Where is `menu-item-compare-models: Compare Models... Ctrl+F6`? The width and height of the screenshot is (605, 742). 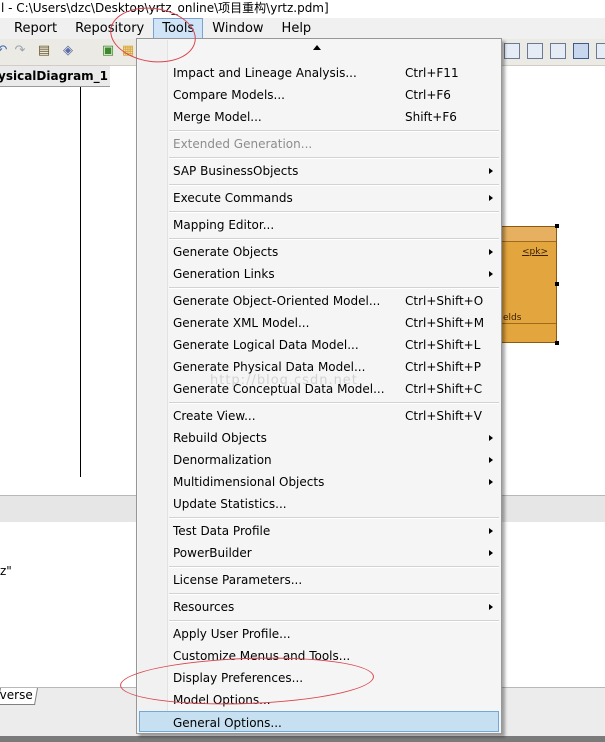
menu-item-compare-models: Compare Models... Ctrl+F6 is located at coordinates (319, 95).